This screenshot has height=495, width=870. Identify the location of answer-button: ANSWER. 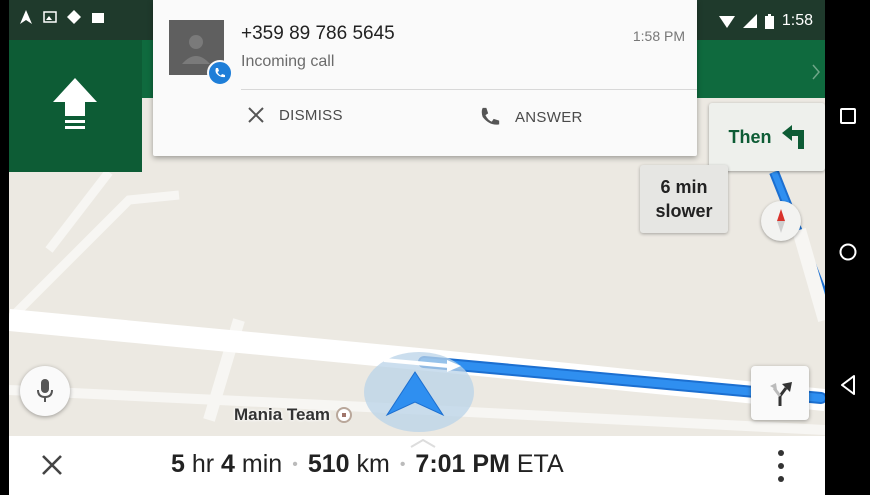
(531, 117).